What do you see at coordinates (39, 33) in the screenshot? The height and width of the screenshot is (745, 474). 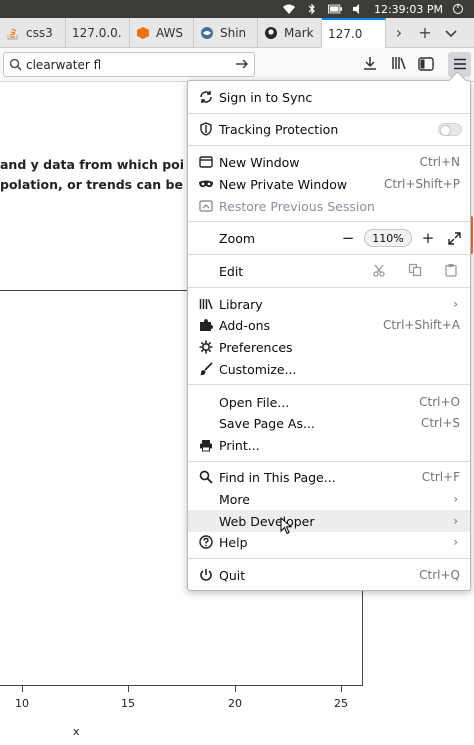 I see `tab-label: css3` at bounding box center [39, 33].